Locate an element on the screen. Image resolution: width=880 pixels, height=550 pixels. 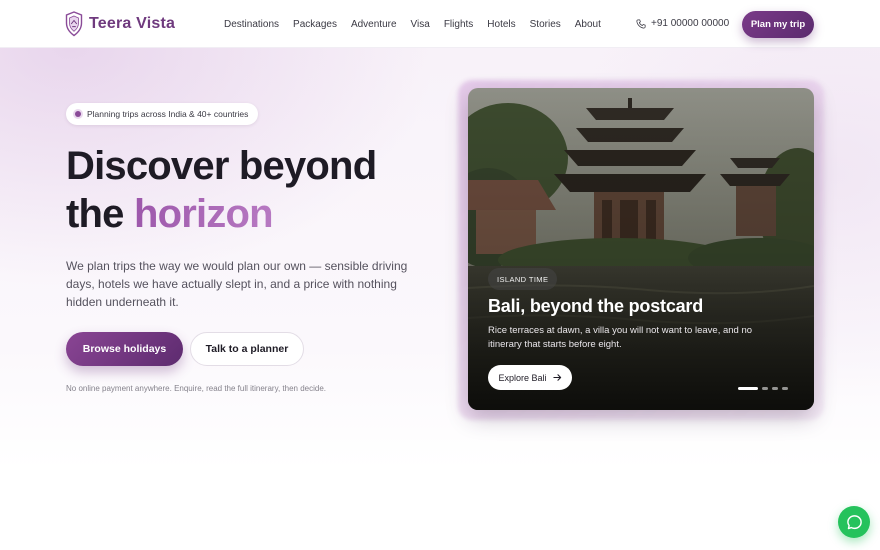
explore-bali-button: Explore Bali is located at coordinates (530, 377).